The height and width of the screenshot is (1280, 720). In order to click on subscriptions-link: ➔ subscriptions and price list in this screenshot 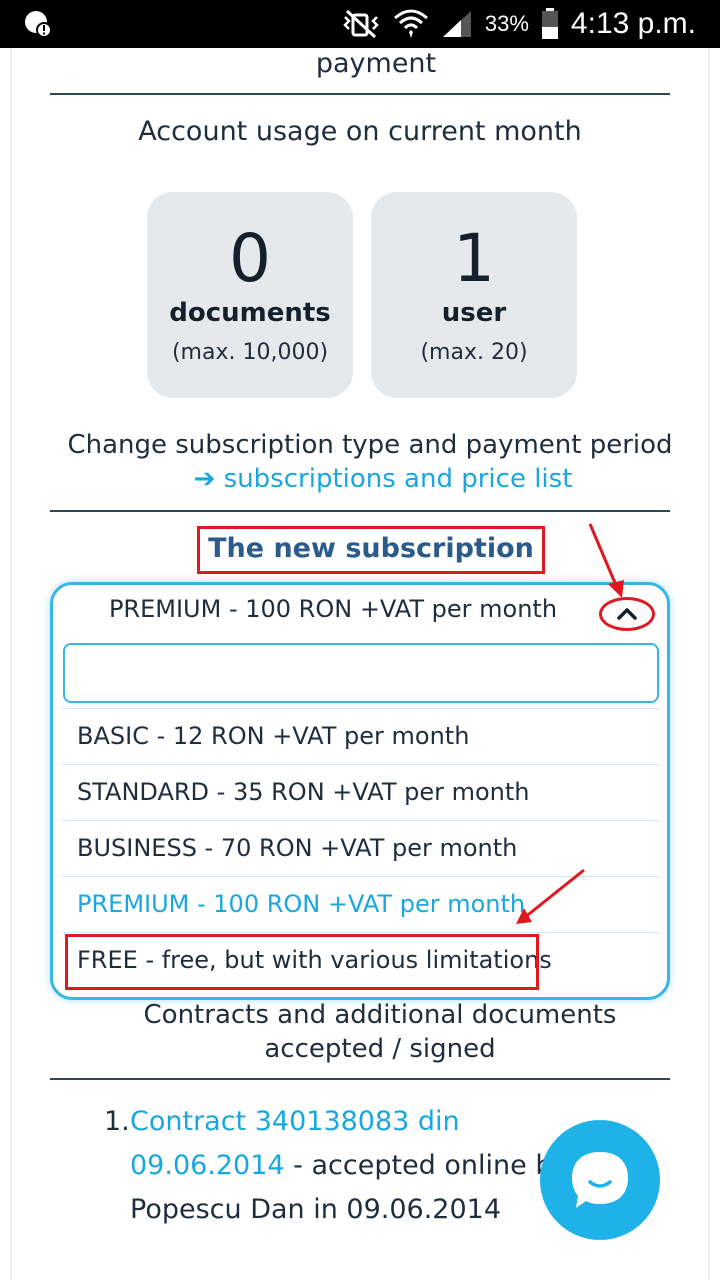, I will do `click(360, 479)`.